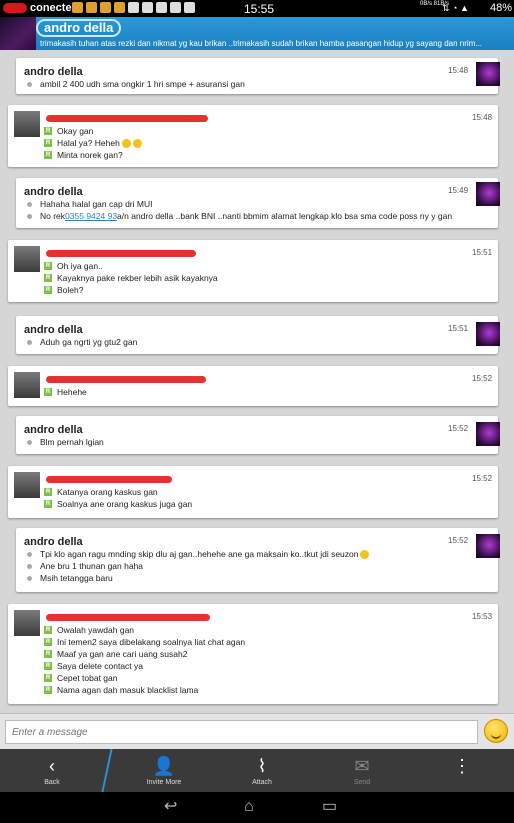 The height and width of the screenshot is (823, 514). I want to click on contact-avatar, so click(18, 33).